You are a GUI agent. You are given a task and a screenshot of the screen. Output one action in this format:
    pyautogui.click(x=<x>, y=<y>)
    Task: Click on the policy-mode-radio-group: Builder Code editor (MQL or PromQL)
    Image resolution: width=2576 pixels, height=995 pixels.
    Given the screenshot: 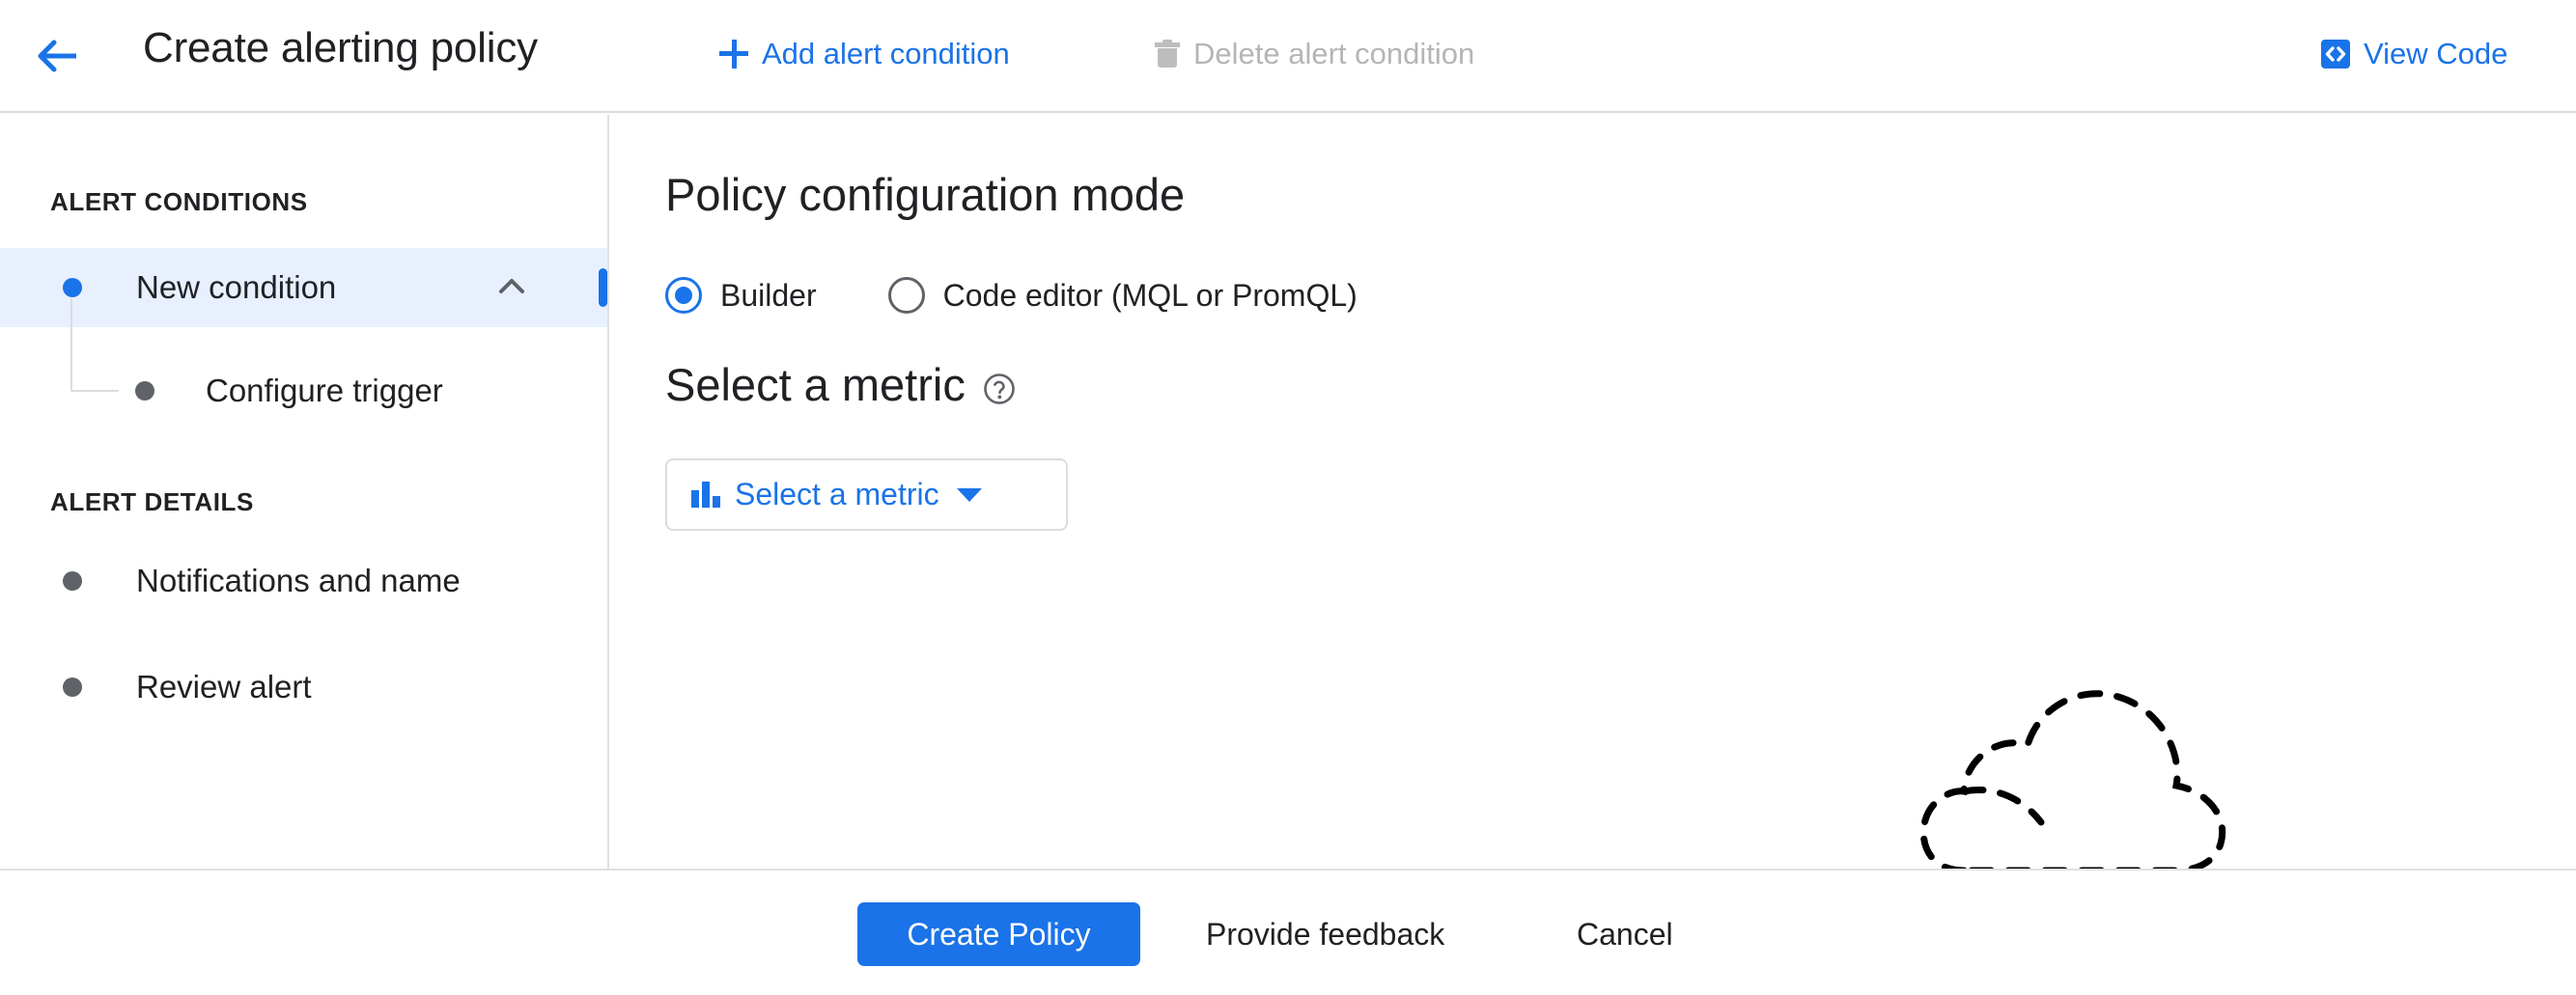 What is the action you would take?
    pyautogui.click(x=1011, y=295)
    